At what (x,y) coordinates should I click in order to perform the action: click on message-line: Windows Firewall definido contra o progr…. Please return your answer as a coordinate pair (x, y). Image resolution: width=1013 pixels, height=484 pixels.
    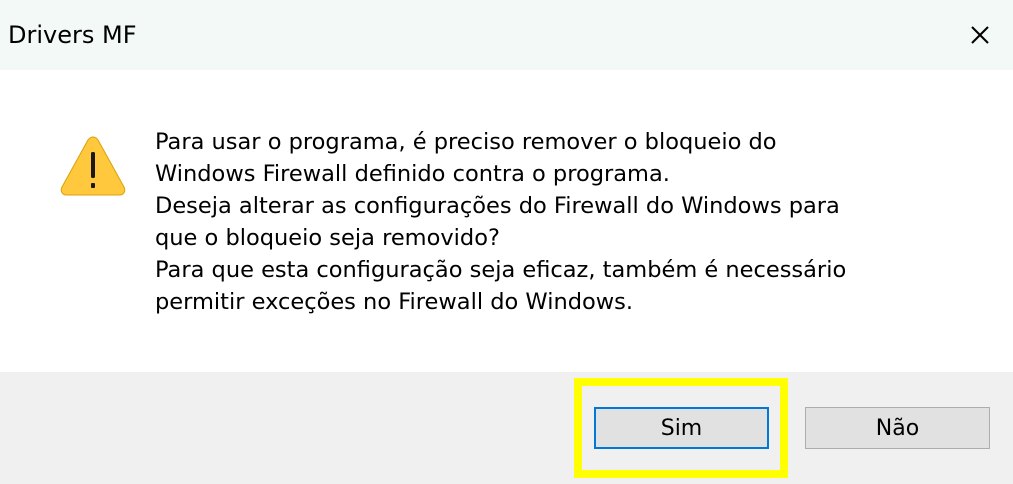
    Looking at the image, I should click on (412, 174).